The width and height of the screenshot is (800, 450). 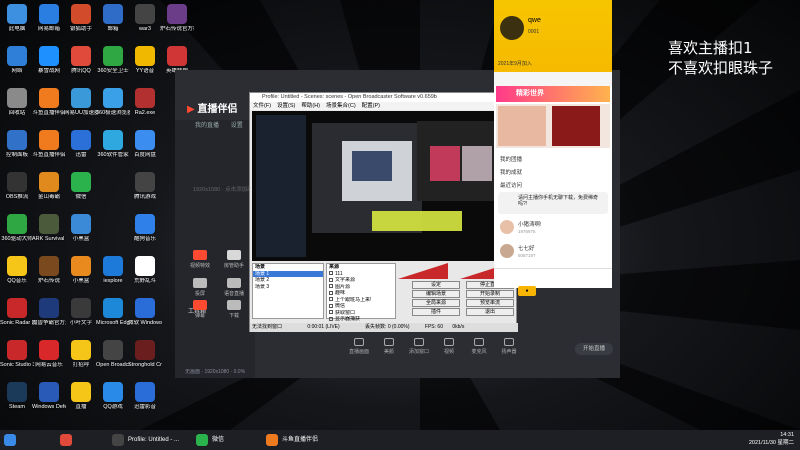 What do you see at coordinates (81, 401) in the screenshot?
I see `desktop-icon: 直播` at bounding box center [81, 401].